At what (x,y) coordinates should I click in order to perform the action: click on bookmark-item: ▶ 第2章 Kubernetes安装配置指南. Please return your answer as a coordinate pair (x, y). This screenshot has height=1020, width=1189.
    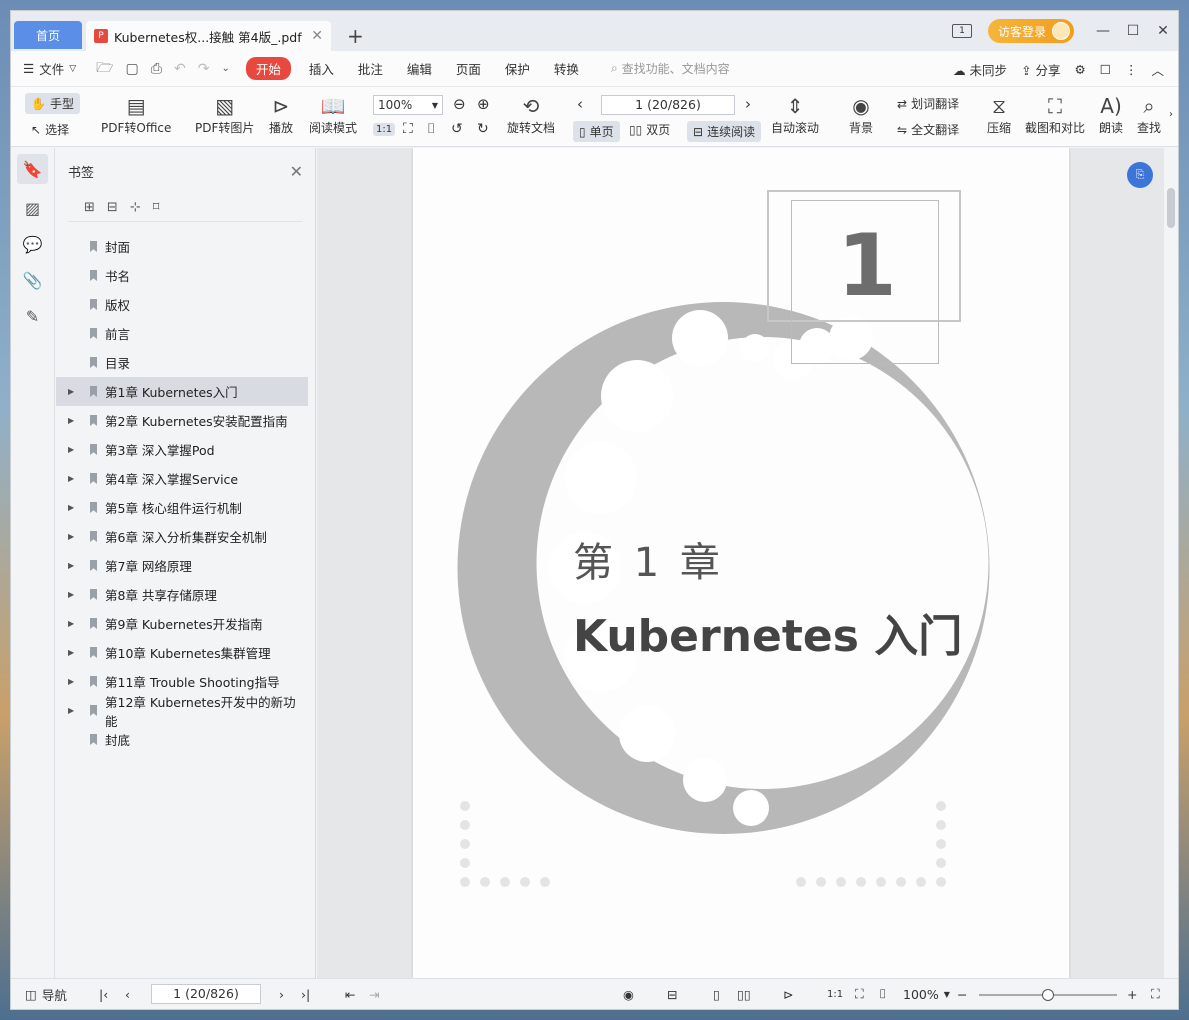
    Looking at the image, I should click on (182, 420).